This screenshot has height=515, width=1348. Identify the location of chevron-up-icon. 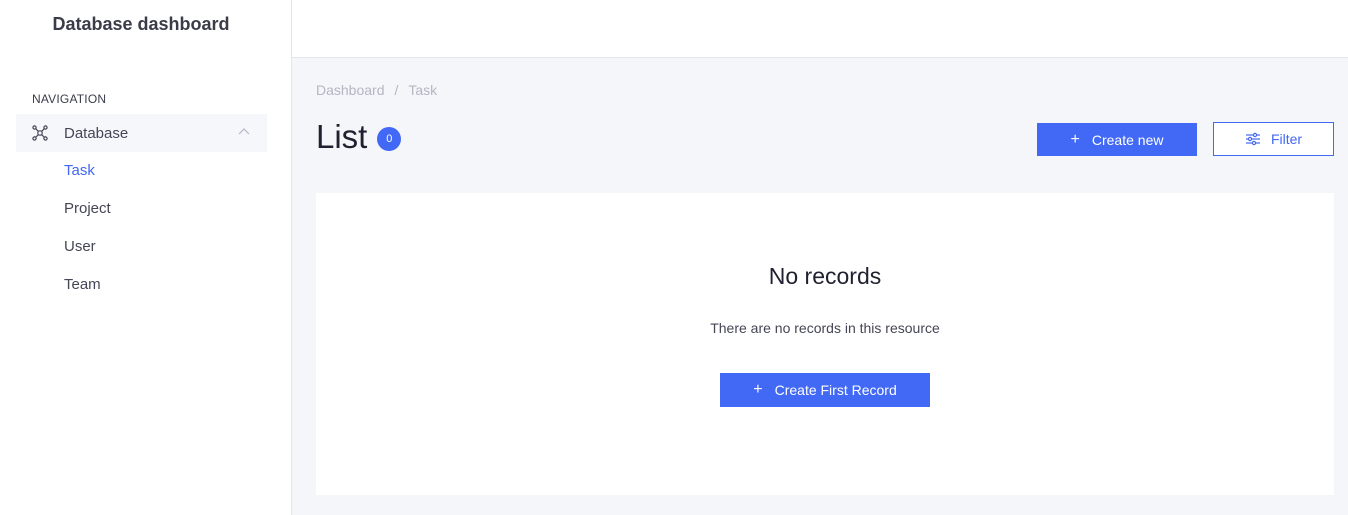
(244, 132).